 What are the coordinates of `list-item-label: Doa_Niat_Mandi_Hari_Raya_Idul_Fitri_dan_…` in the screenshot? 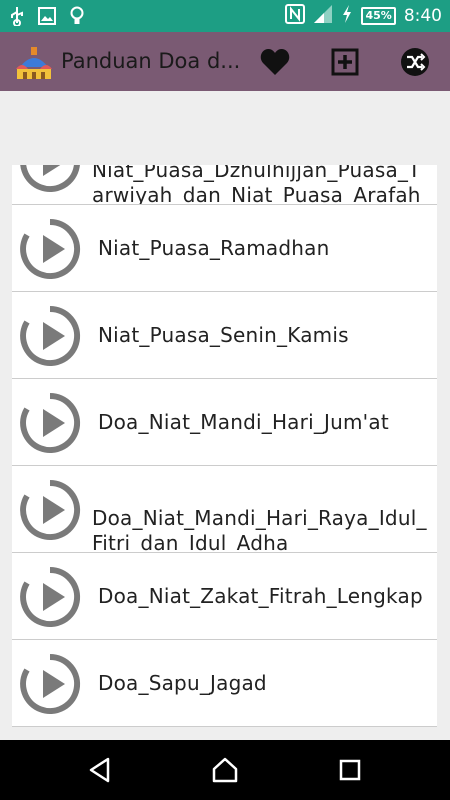 It's located at (259, 529).